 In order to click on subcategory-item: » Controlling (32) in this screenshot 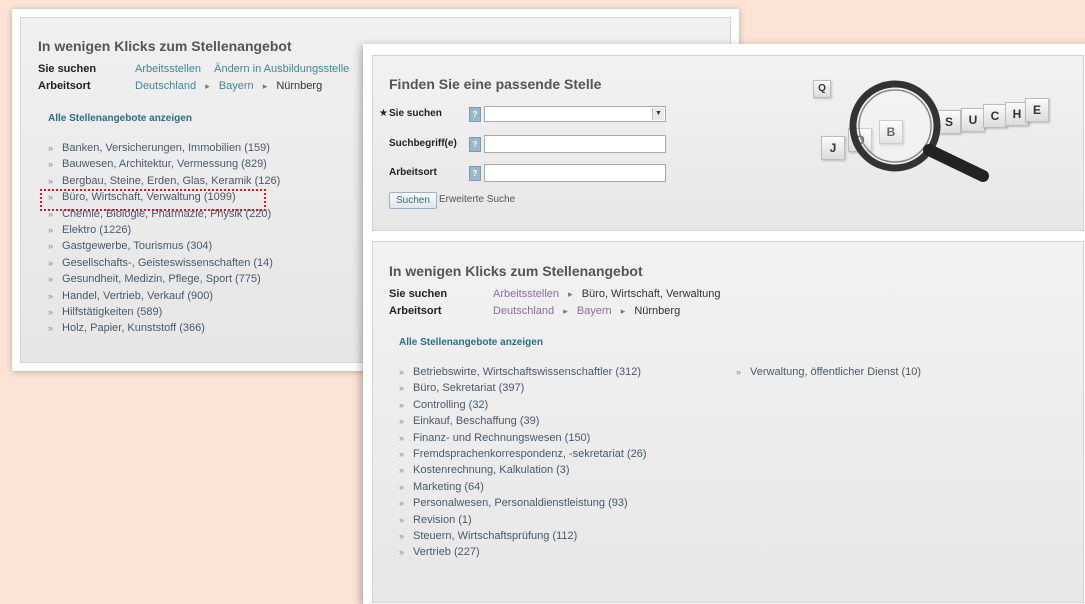, I will do `click(523, 405)`.